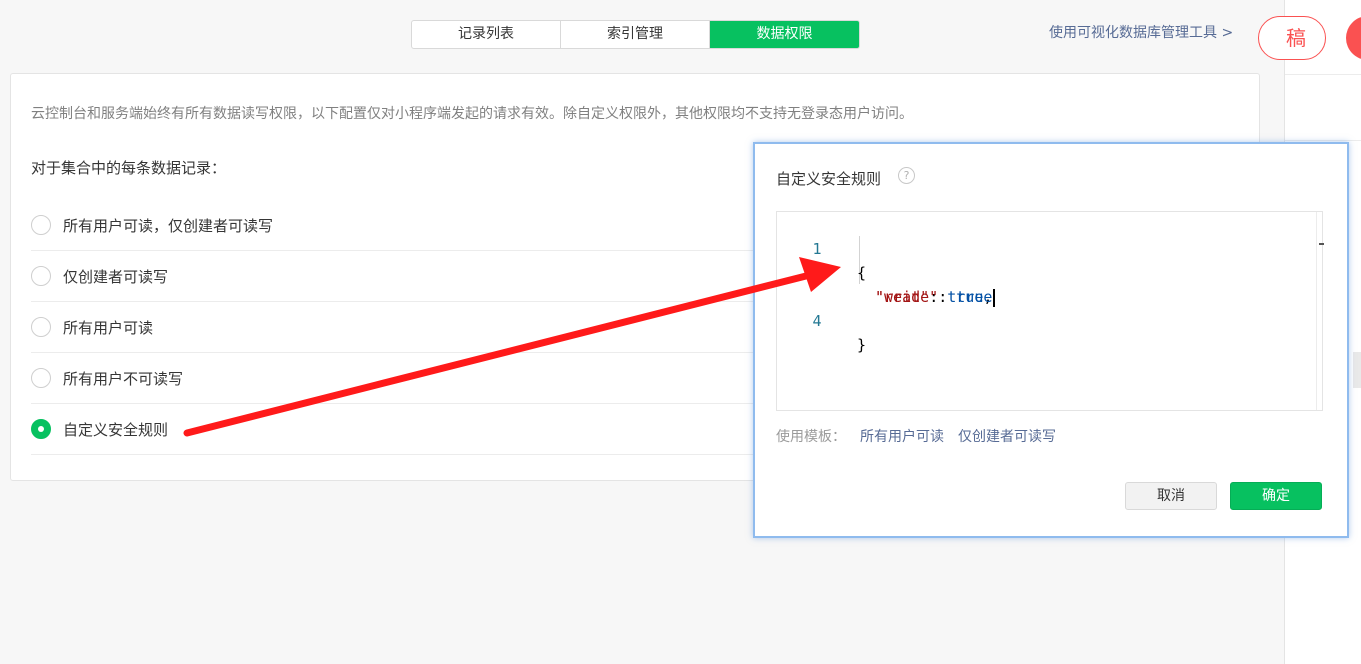  Describe the element at coordinates (486, 34) in the screenshot. I see `tab-records: 记录列表` at that location.